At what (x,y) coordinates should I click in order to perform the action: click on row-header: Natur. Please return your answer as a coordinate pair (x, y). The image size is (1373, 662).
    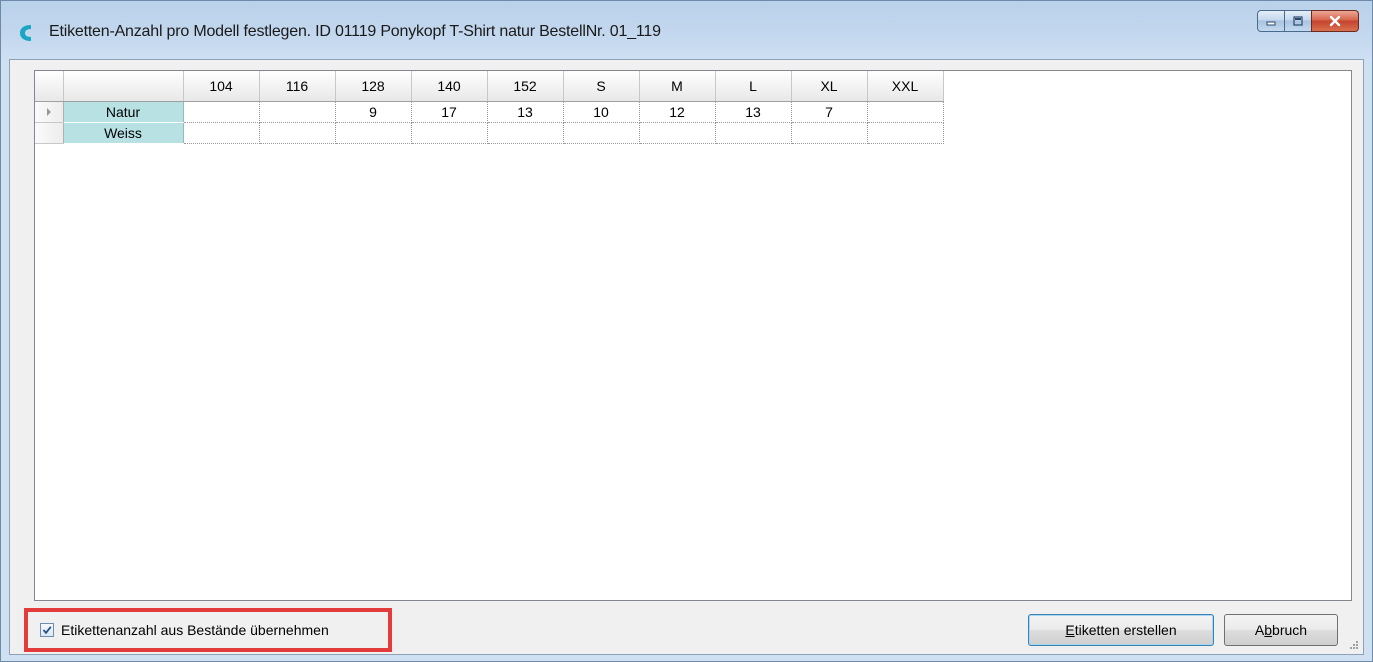
    Looking at the image, I should click on (123, 112).